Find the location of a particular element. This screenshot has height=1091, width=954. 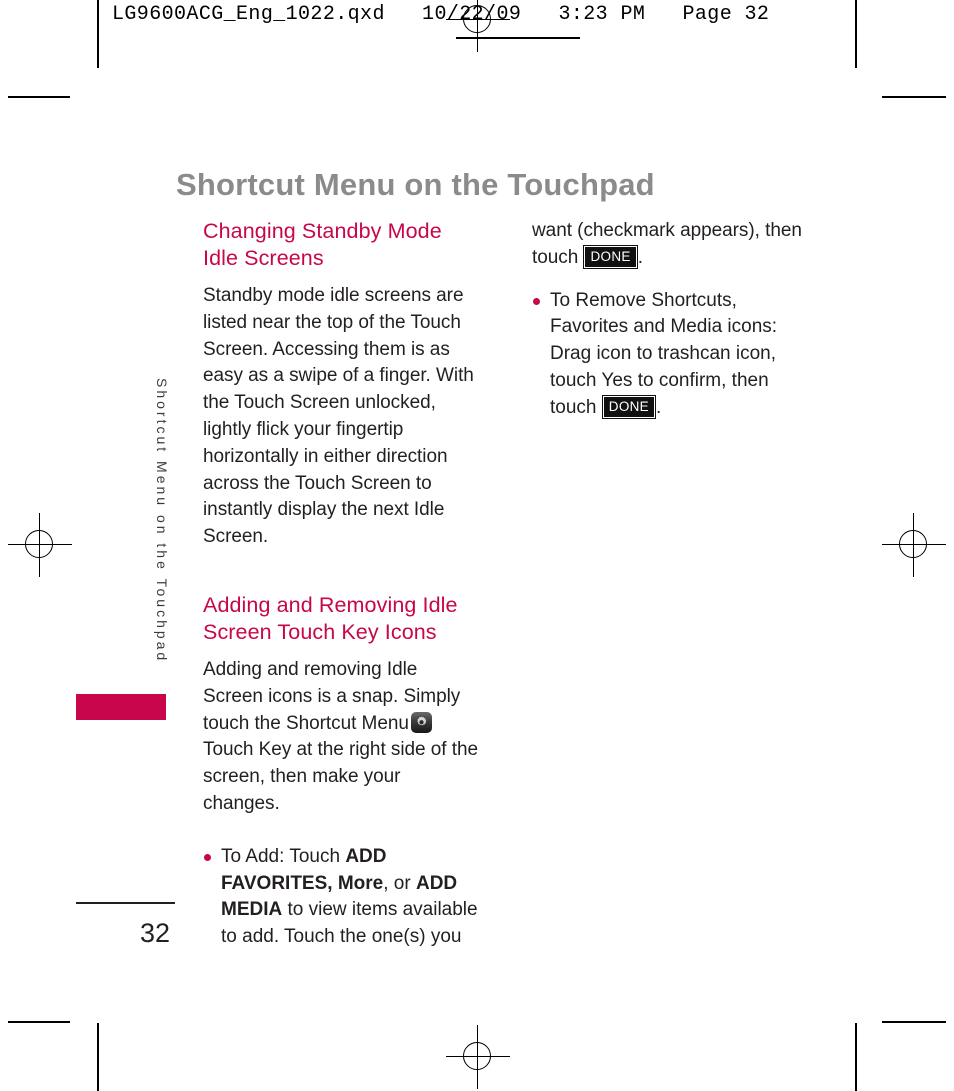

crop-mark-left-bottom-horizontal is located at coordinates (39, 1022).